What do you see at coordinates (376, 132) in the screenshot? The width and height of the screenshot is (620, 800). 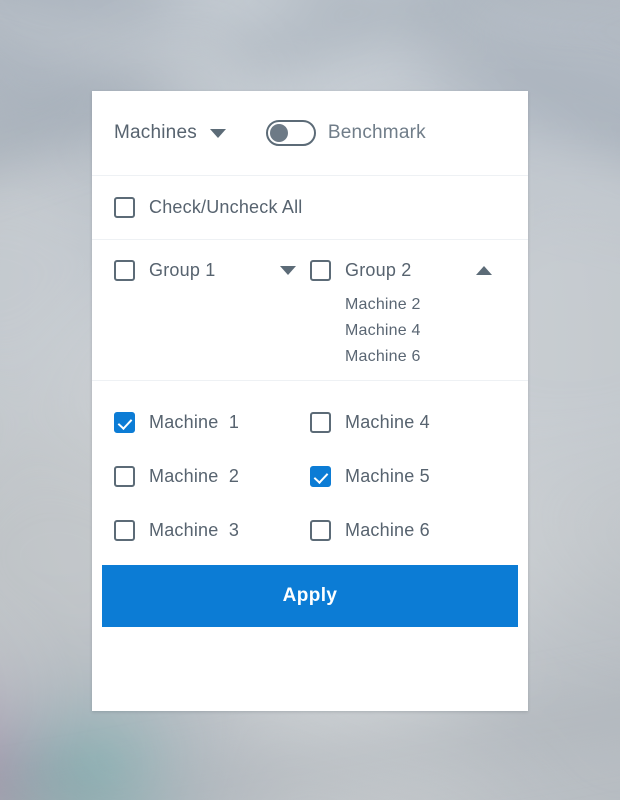 I see `benchmark-toggle-label: Benchmark` at bounding box center [376, 132].